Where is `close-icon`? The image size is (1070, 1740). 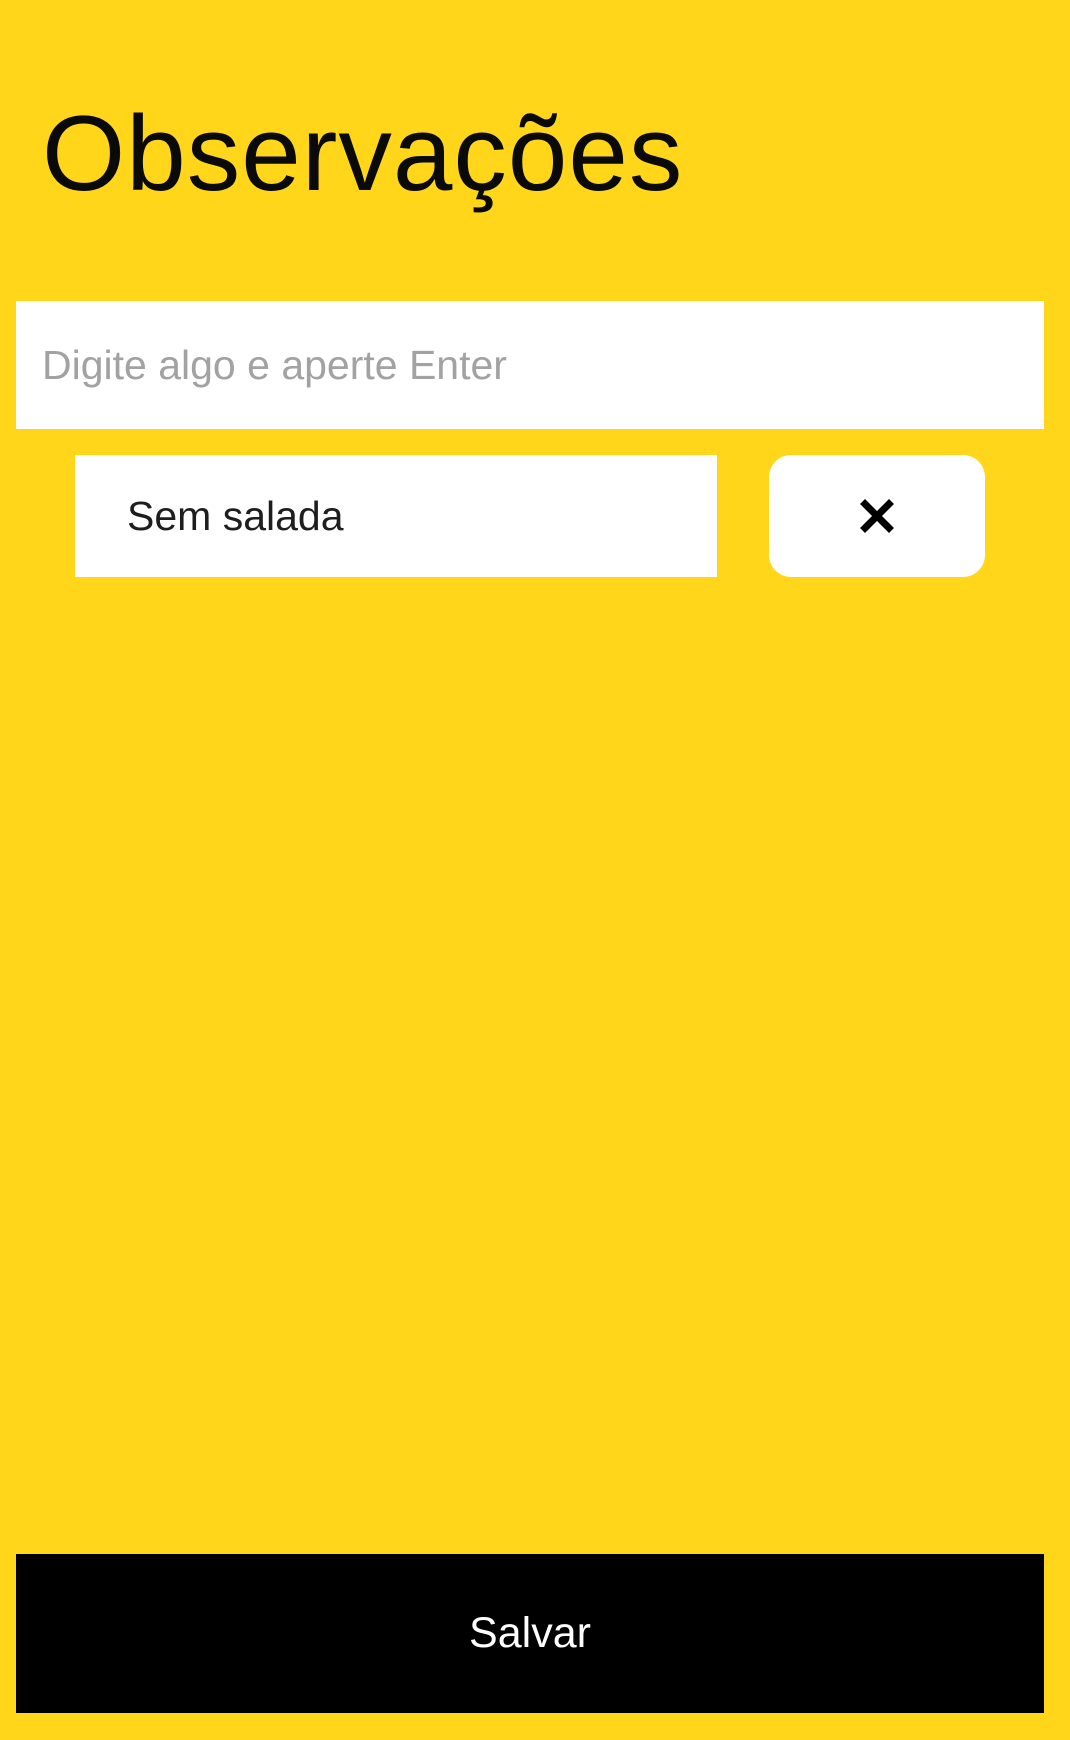 close-icon is located at coordinates (877, 516).